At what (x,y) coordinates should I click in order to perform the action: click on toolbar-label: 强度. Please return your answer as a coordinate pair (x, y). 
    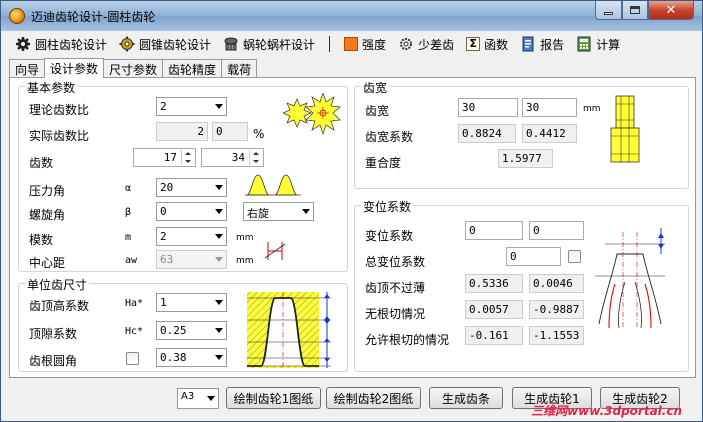
    Looking at the image, I should click on (374, 44).